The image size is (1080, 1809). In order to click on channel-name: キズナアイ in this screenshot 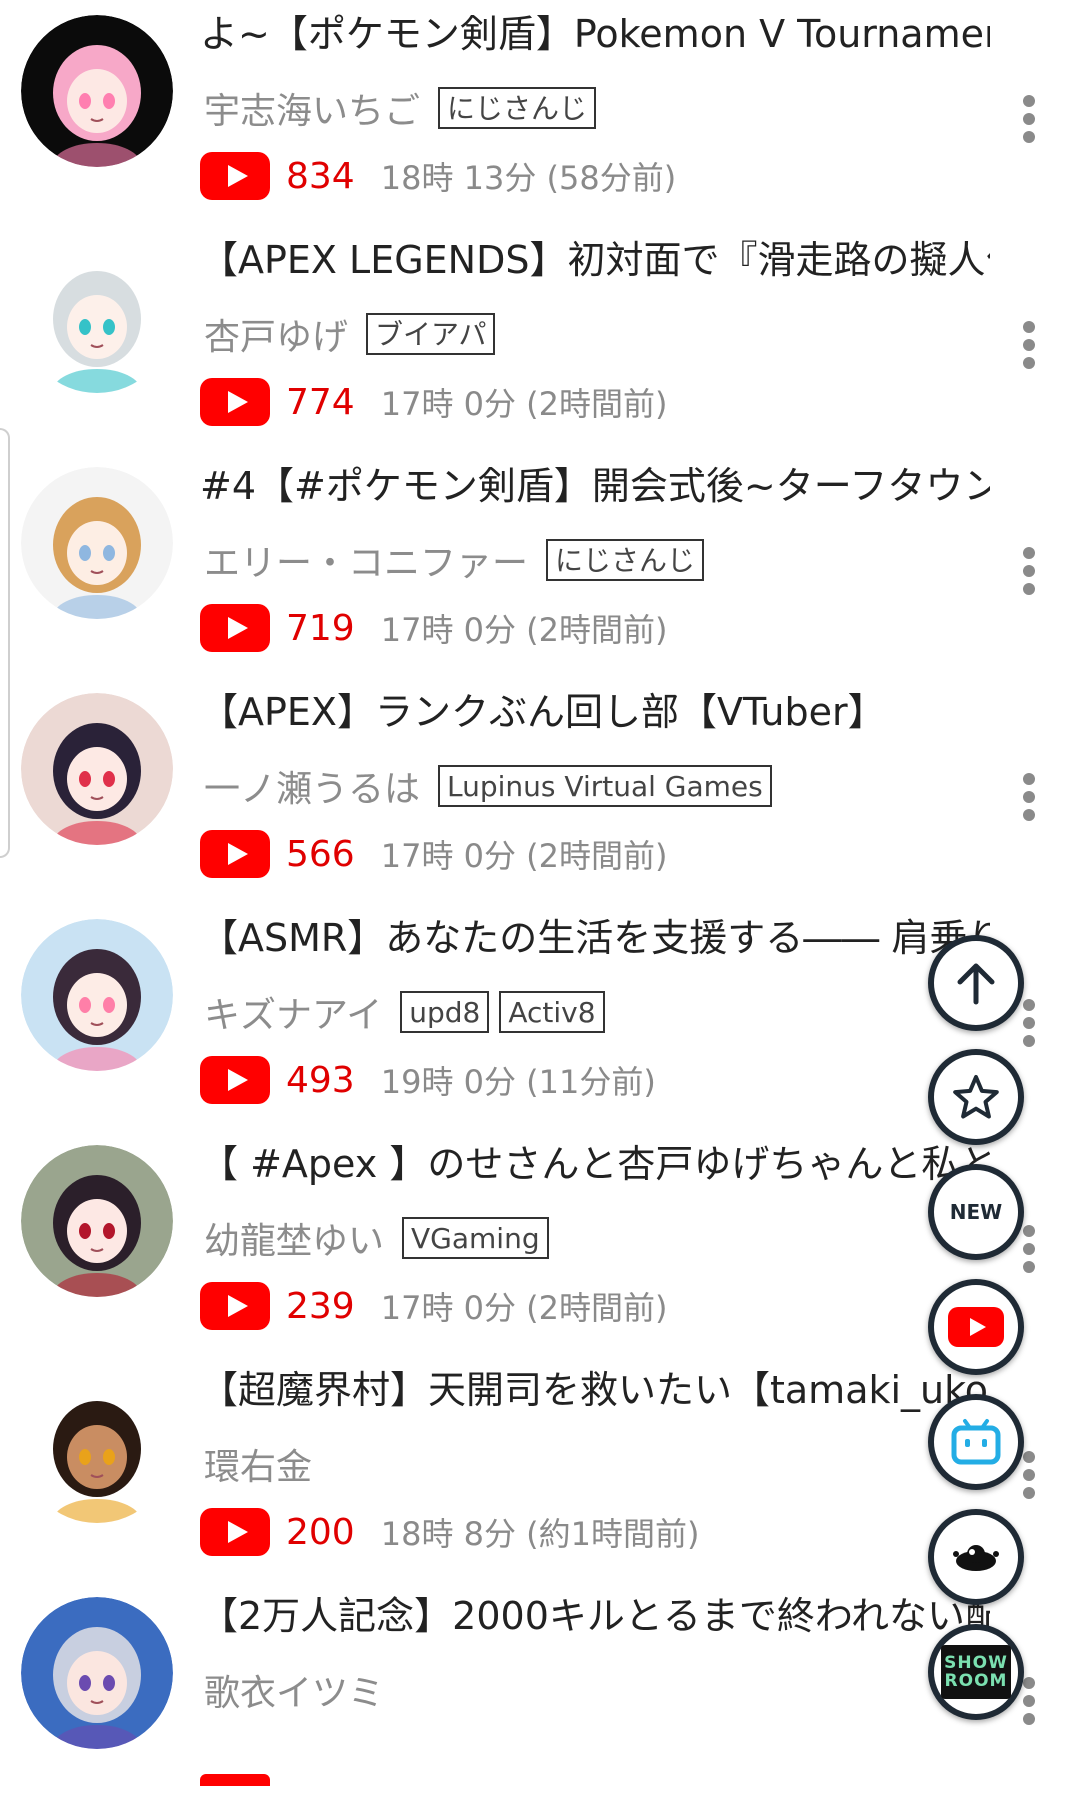, I will do `click(293, 1012)`.